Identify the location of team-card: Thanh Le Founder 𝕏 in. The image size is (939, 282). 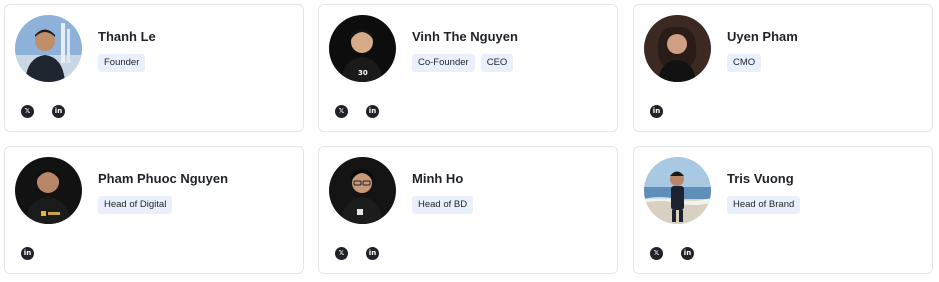
(154, 68).